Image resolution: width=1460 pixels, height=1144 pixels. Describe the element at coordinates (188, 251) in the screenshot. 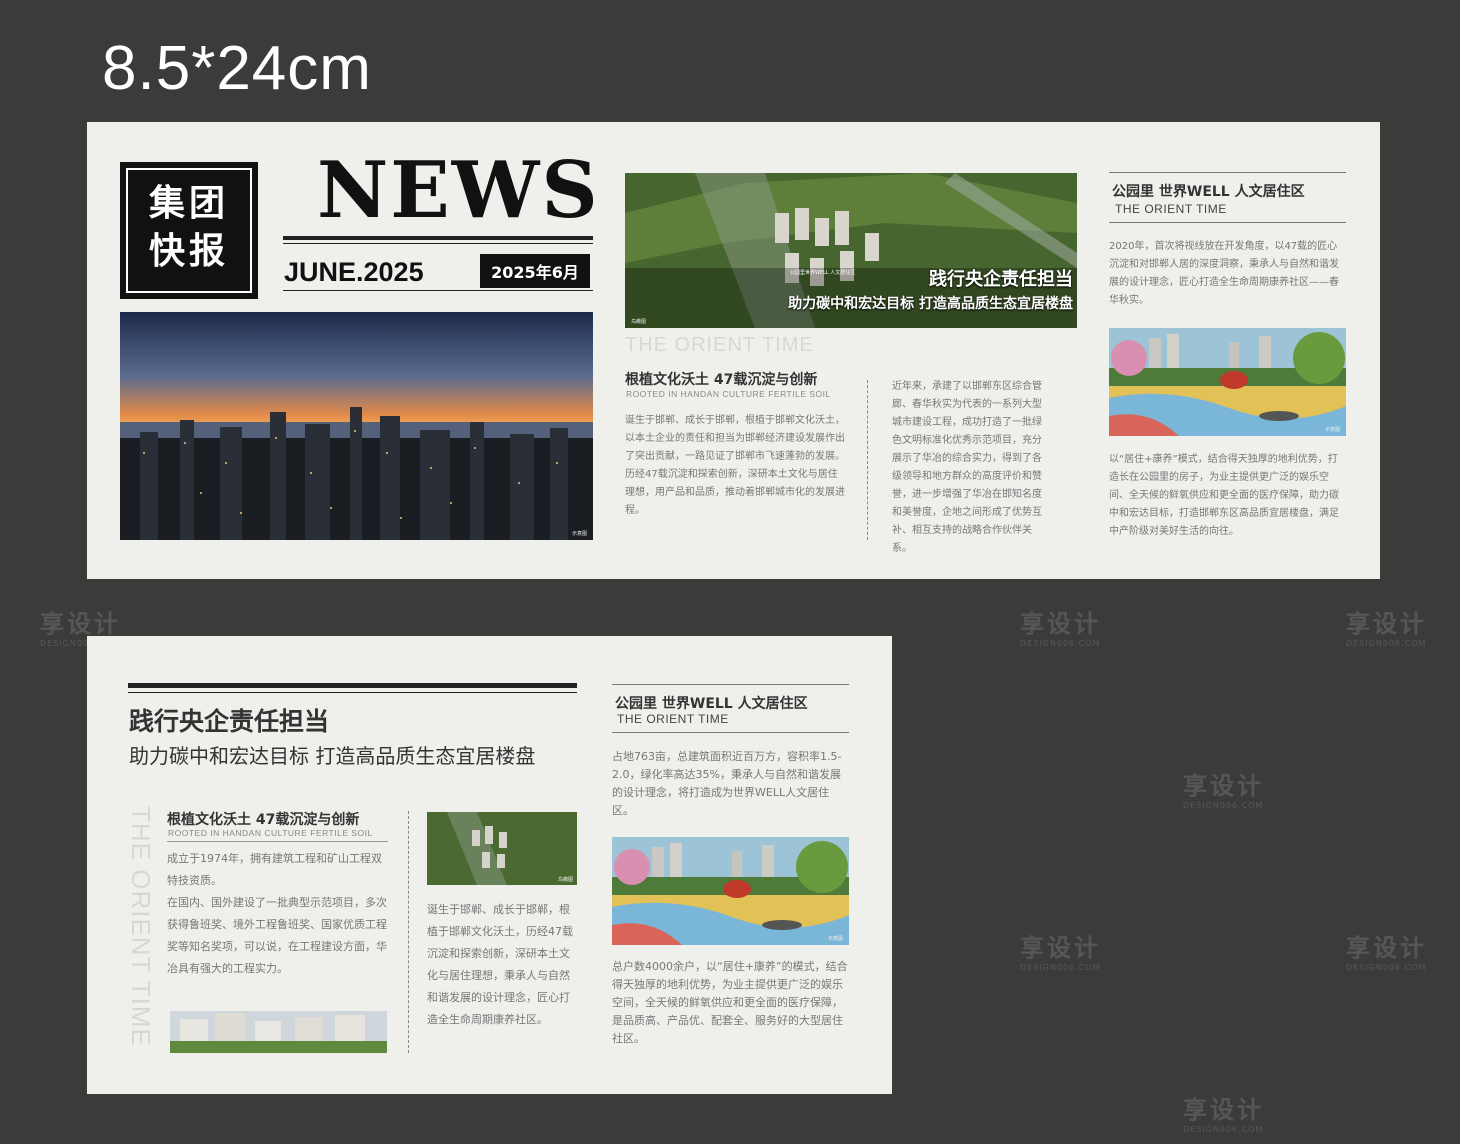

I see `masthead-line2: 快报` at that location.